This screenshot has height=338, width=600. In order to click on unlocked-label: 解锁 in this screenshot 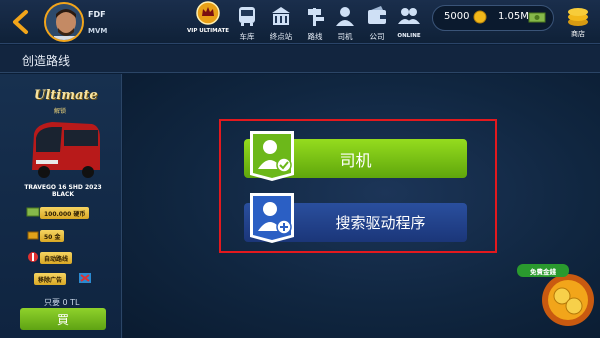, I will do `click(60, 111)`.